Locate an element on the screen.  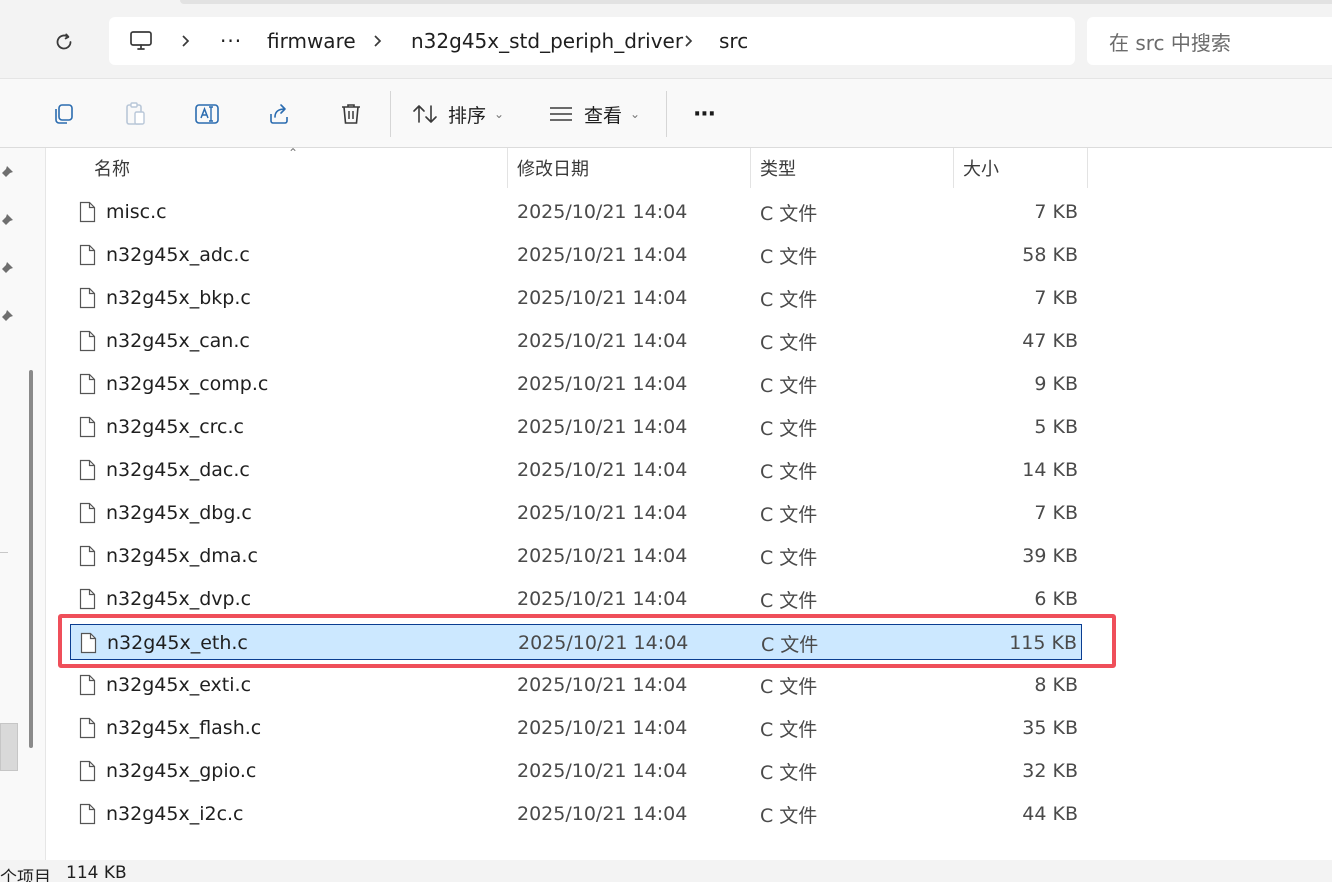
nav-divider is located at coordinates (4, 552).